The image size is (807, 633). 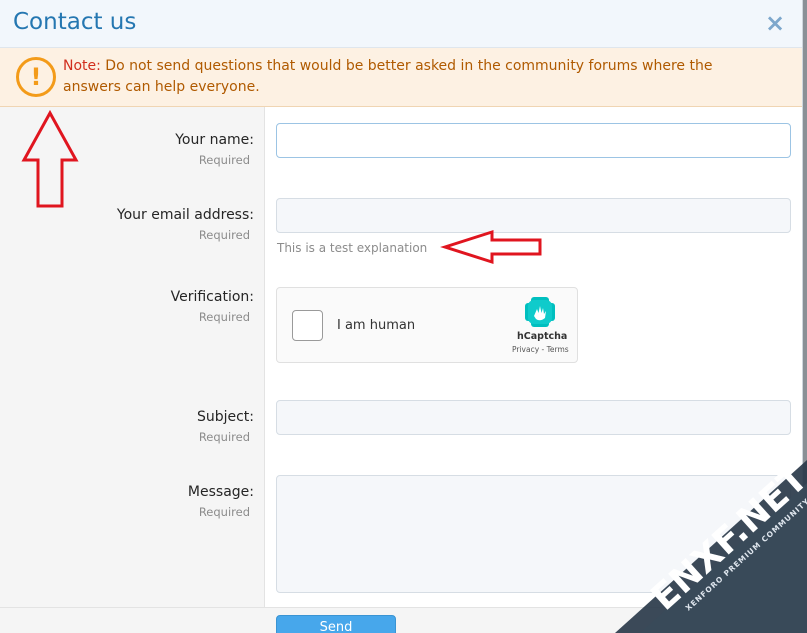 What do you see at coordinates (225, 417) in the screenshot?
I see `subject-label: Subject:` at bounding box center [225, 417].